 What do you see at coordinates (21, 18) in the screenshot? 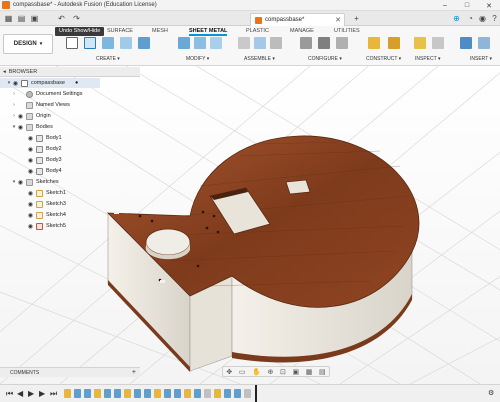
I see `file-menu-icon: ▤` at bounding box center [21, 18].